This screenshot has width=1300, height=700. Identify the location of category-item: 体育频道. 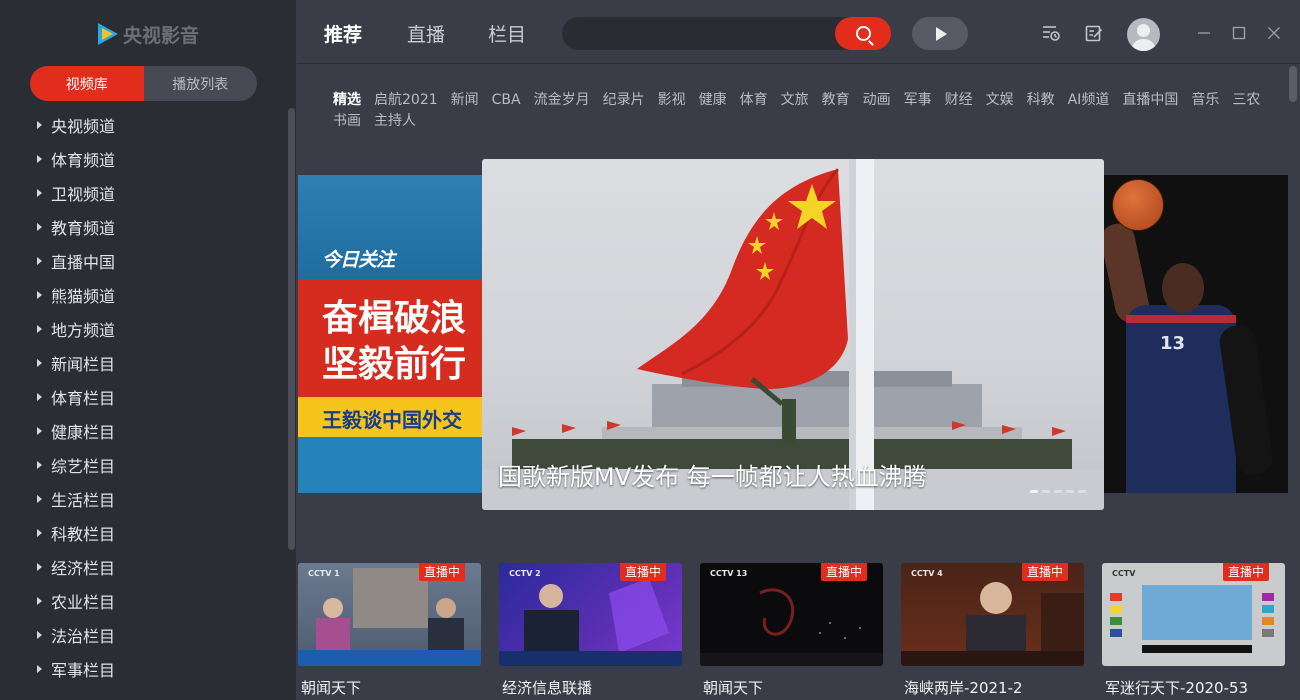
(143, 159).